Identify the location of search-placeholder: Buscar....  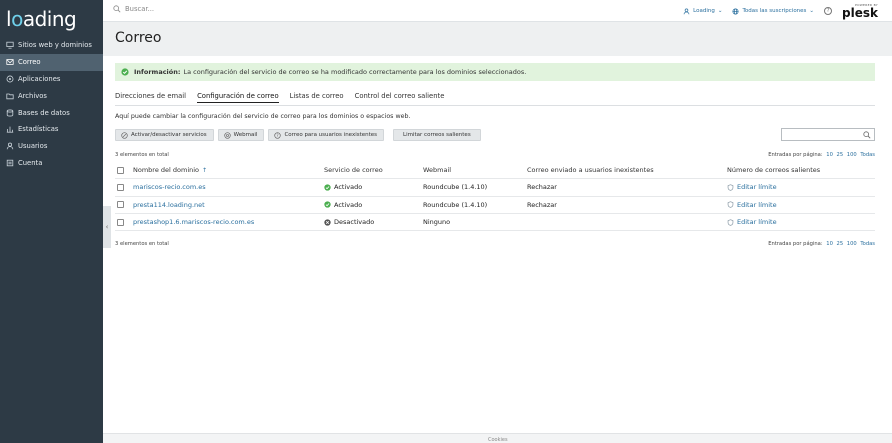
(140, 9).